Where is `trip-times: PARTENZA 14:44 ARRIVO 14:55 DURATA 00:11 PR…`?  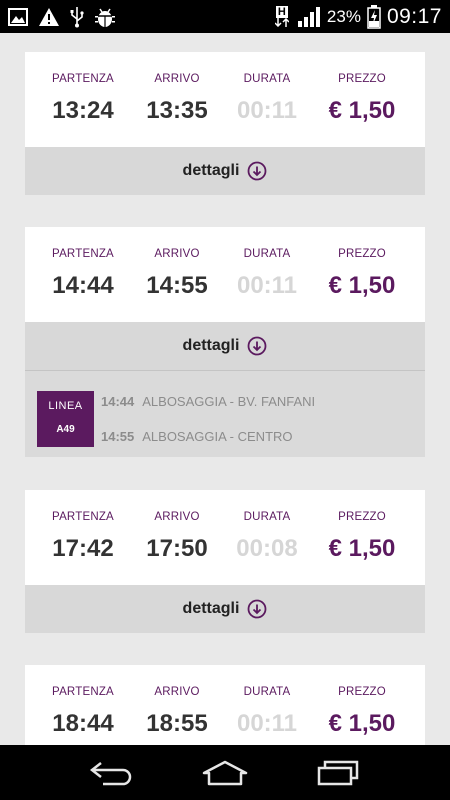
trip-times: PARTENZA 14:44 ARRIVO 14:55 DURATA 00:11 PR… is located at coordinates (225, 274).